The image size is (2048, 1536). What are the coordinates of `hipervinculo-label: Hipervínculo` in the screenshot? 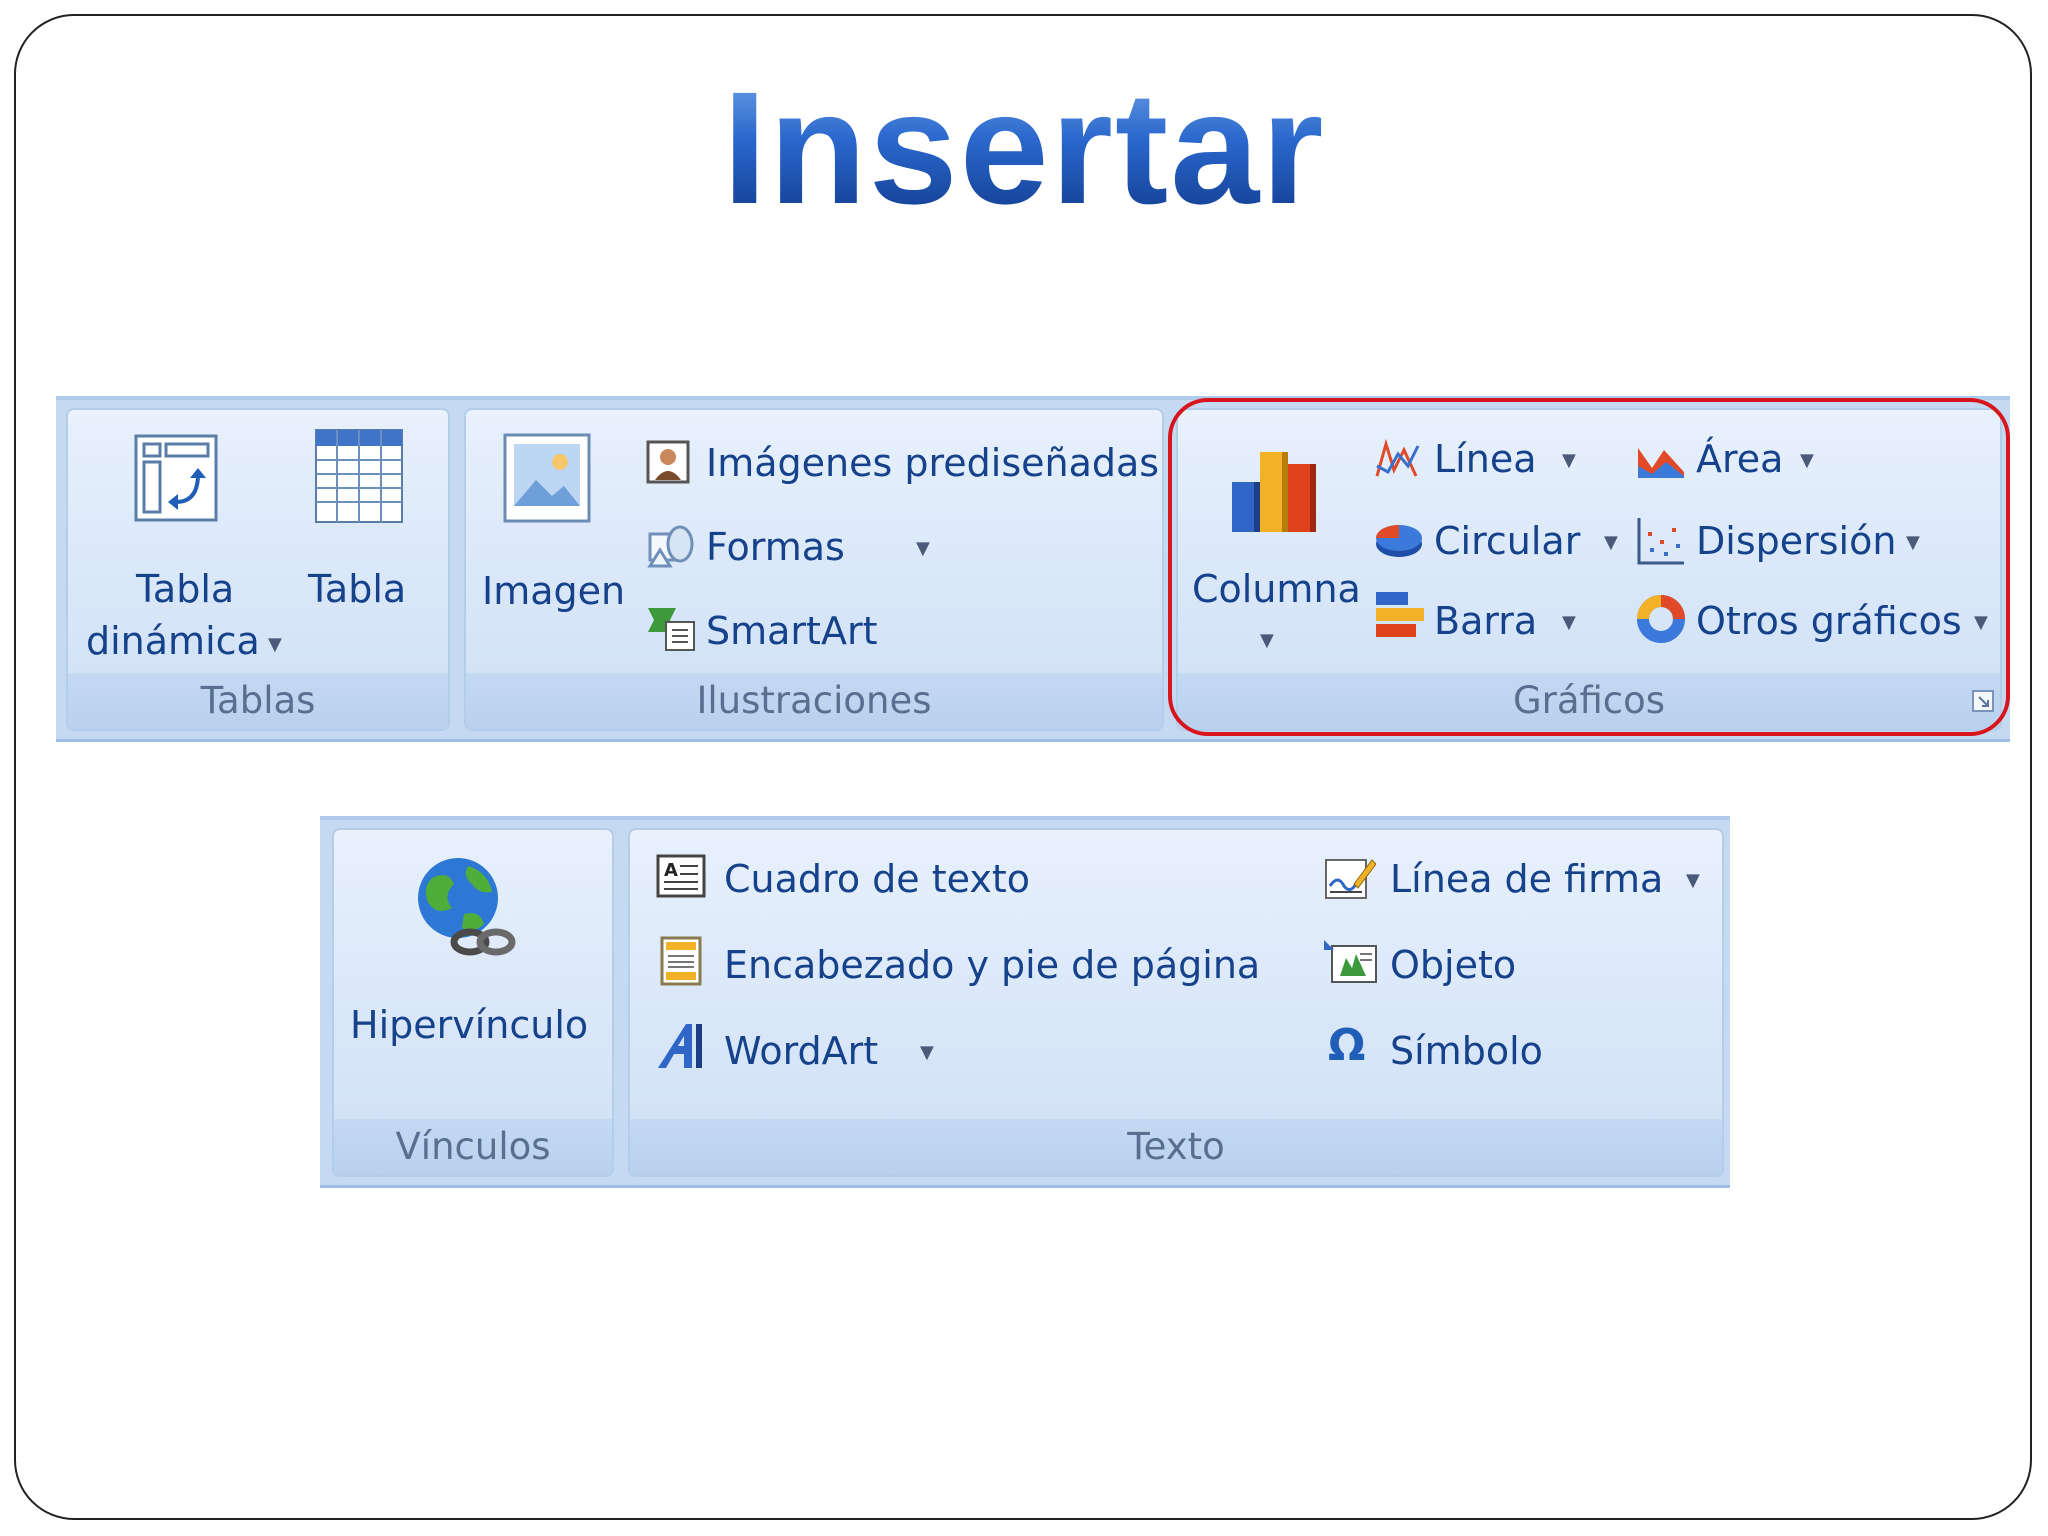 It's located at (469, 1025).